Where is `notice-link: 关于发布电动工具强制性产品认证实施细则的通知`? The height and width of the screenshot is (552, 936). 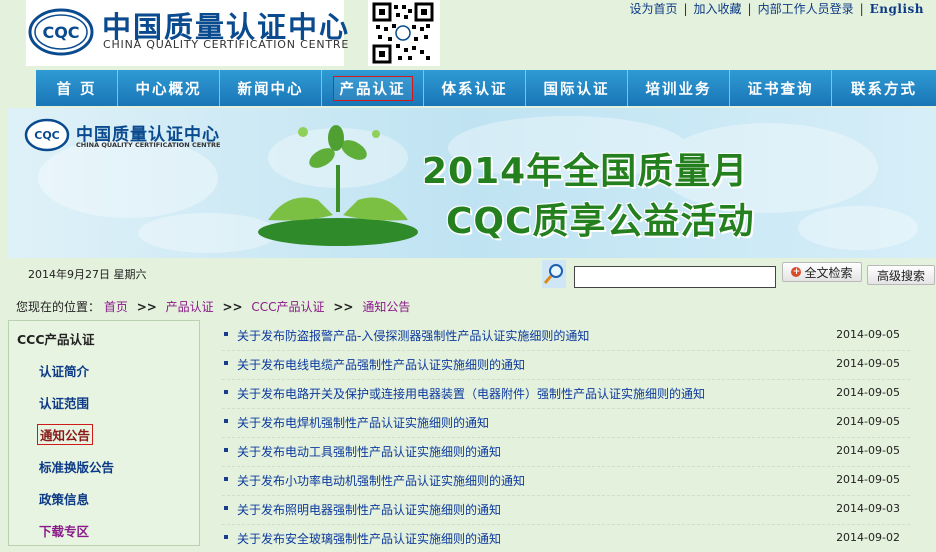
notice-link: 关于发布电动工具强制性产品认证实施细则的通知 is located at coordinates (369, 451).